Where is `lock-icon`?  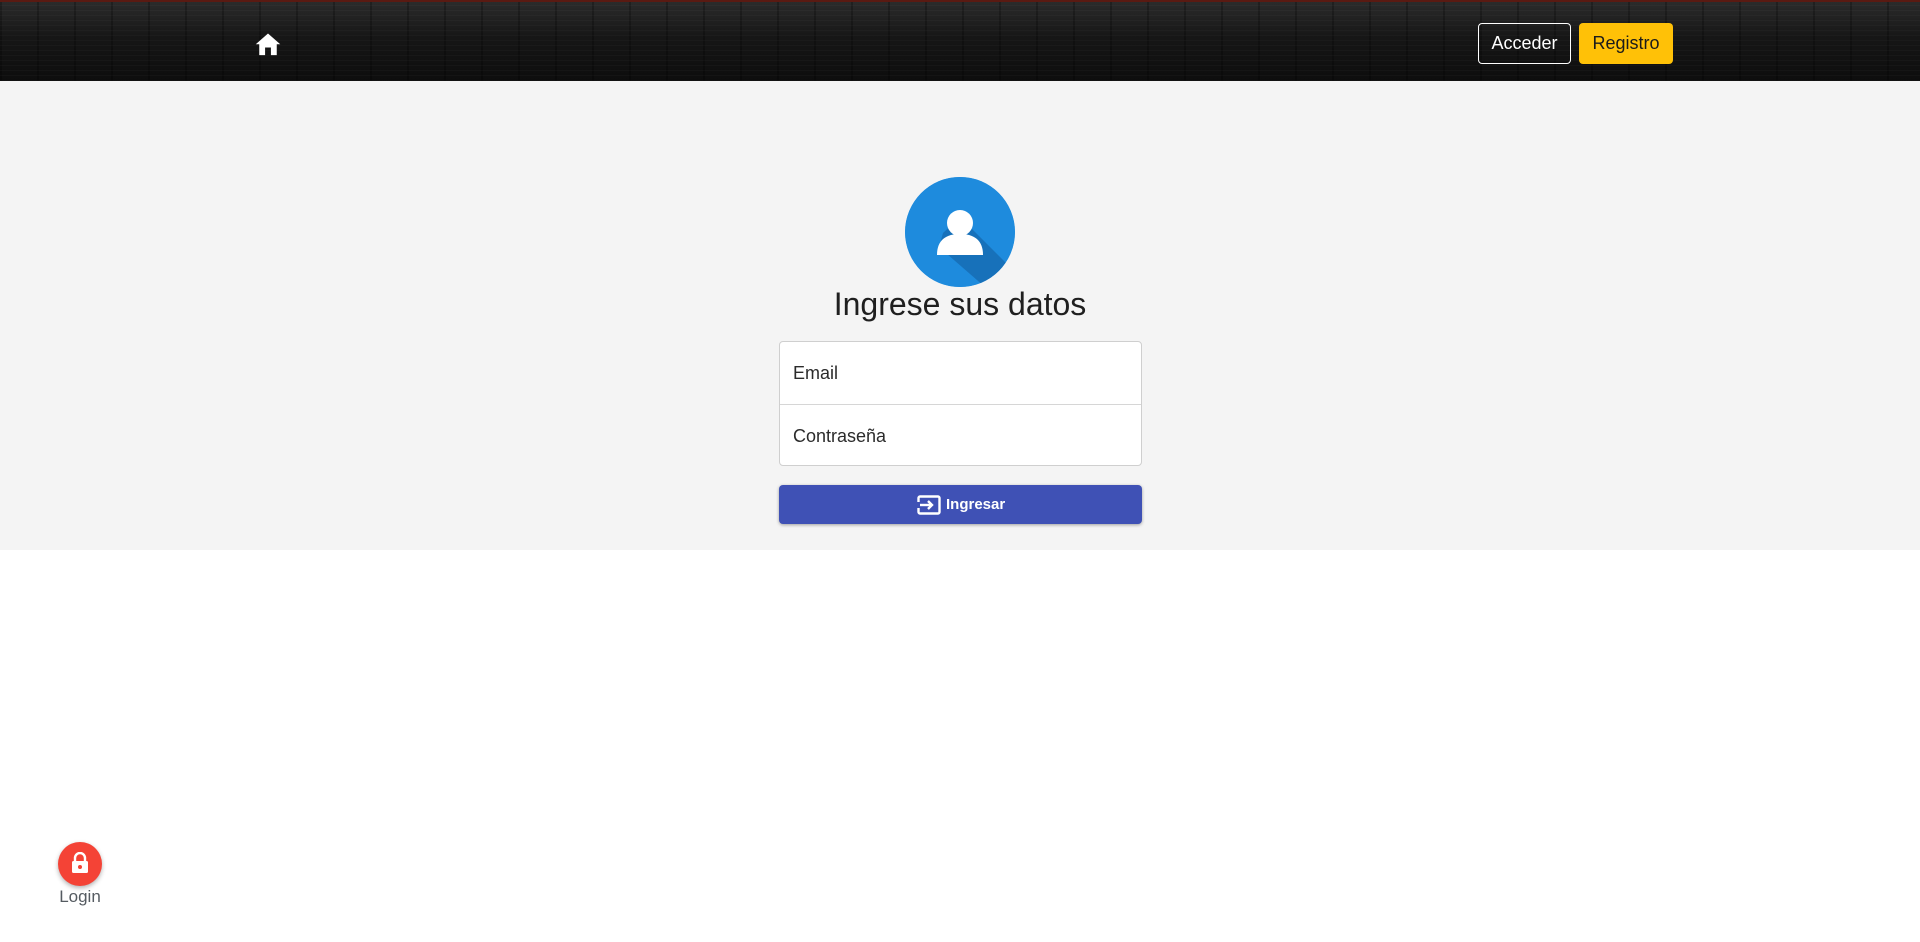
lock-icon is located at coordinates (80, 862).